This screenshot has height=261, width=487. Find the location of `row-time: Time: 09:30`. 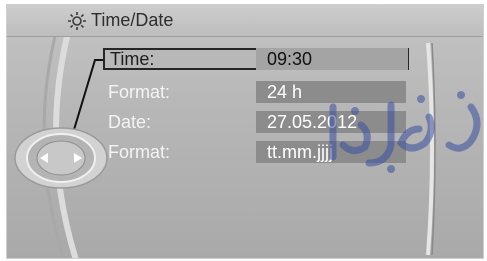

row-time: Time: 09:30 is located at coordinates (256, 59).